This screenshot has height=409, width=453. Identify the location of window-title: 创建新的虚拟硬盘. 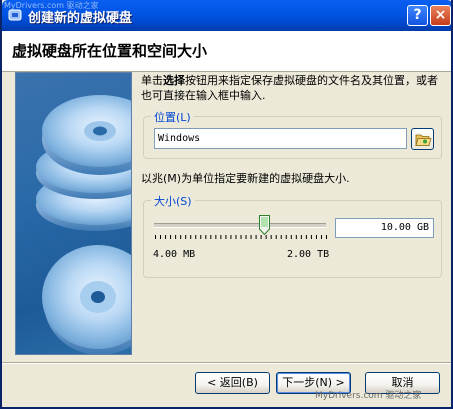
(80, 18).